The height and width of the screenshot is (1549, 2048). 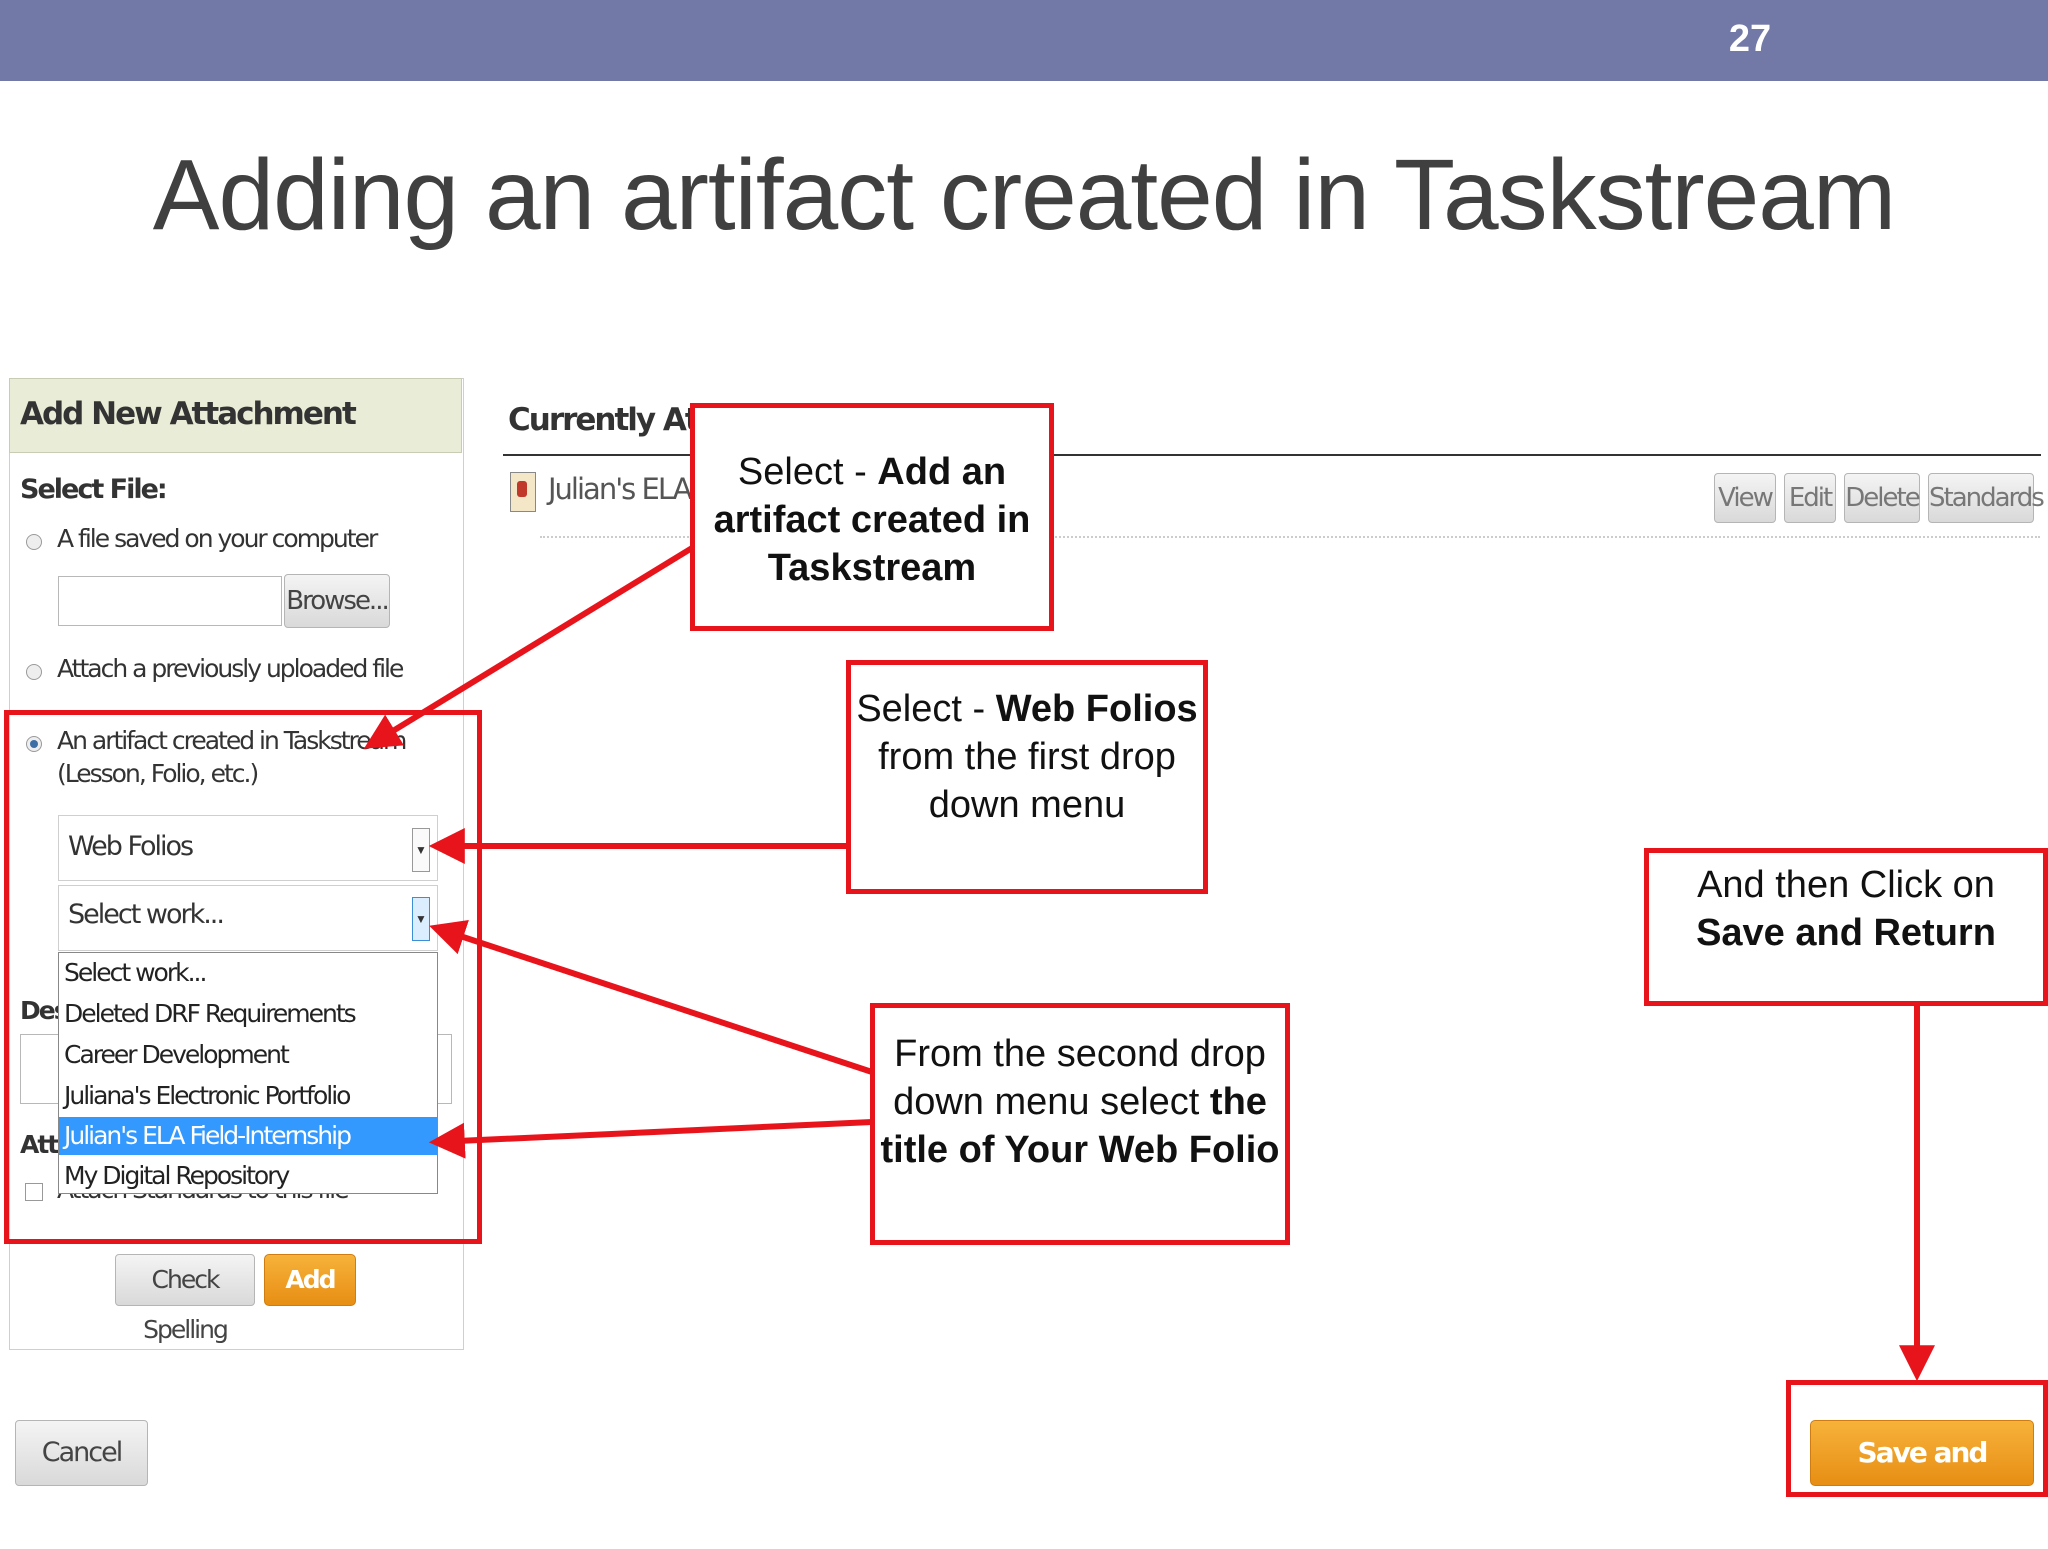 I want to click on arrow-to-second-dropdown, so click(x=651, y=997).